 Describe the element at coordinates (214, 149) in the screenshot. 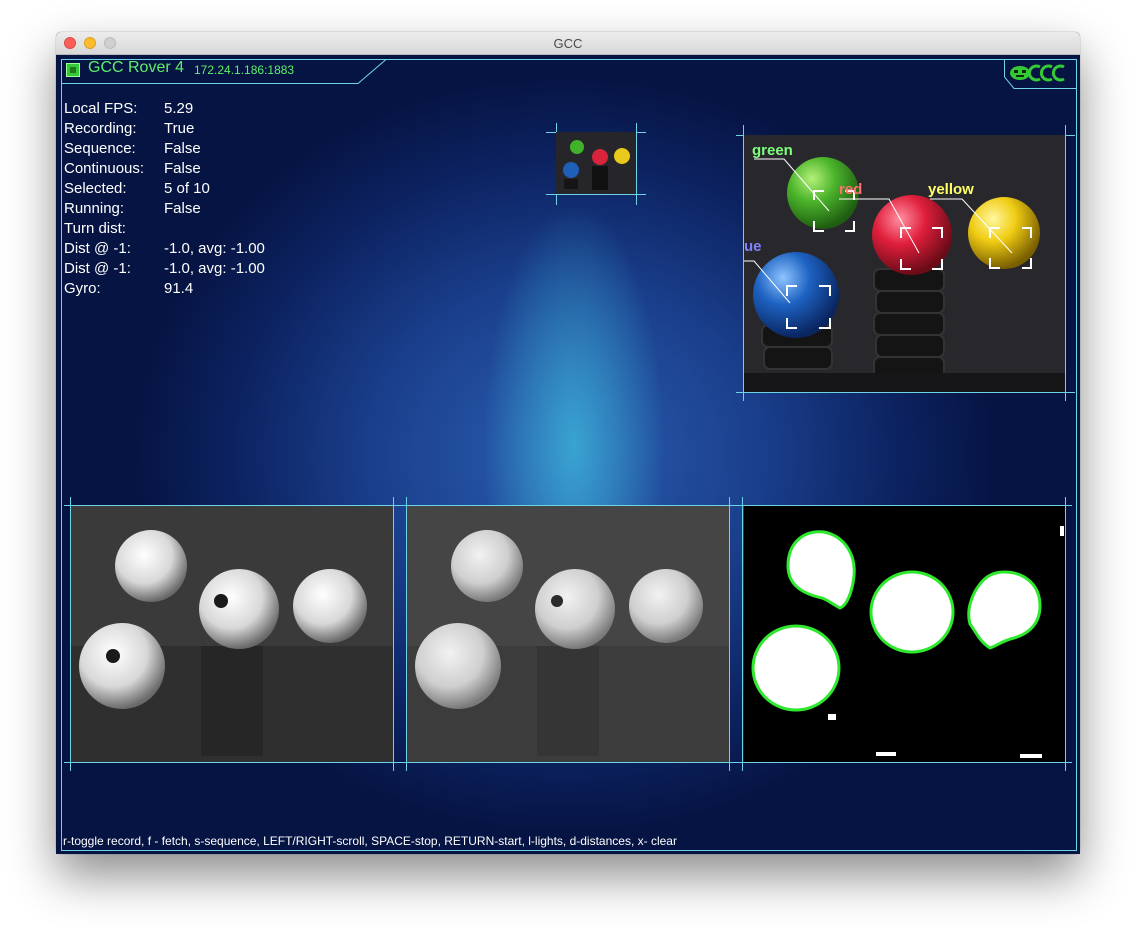

I see `stat-sequence: Sequence: False` at that location.